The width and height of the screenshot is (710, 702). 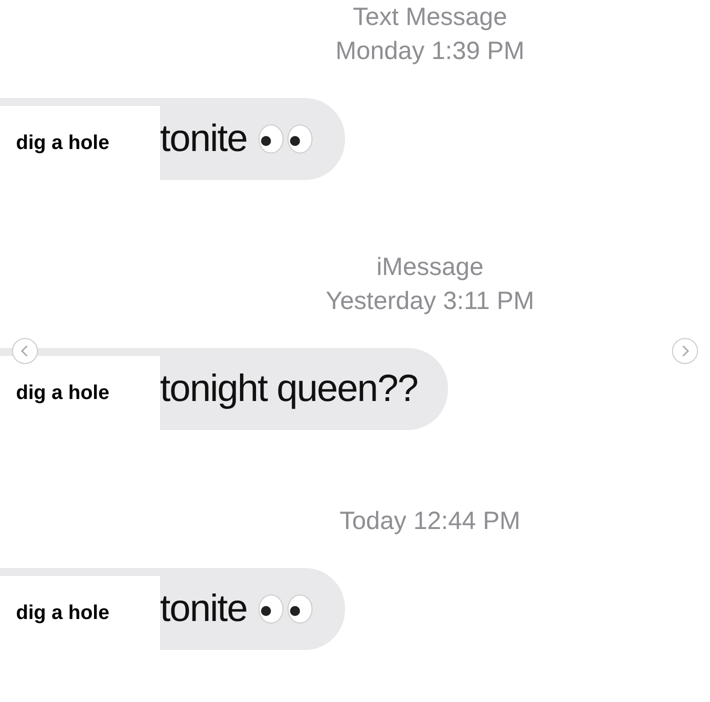 What do you see at coordinates (430, 267) in the screenshot?
I see `service-label: iMessage` at bounding box center [430, 267].